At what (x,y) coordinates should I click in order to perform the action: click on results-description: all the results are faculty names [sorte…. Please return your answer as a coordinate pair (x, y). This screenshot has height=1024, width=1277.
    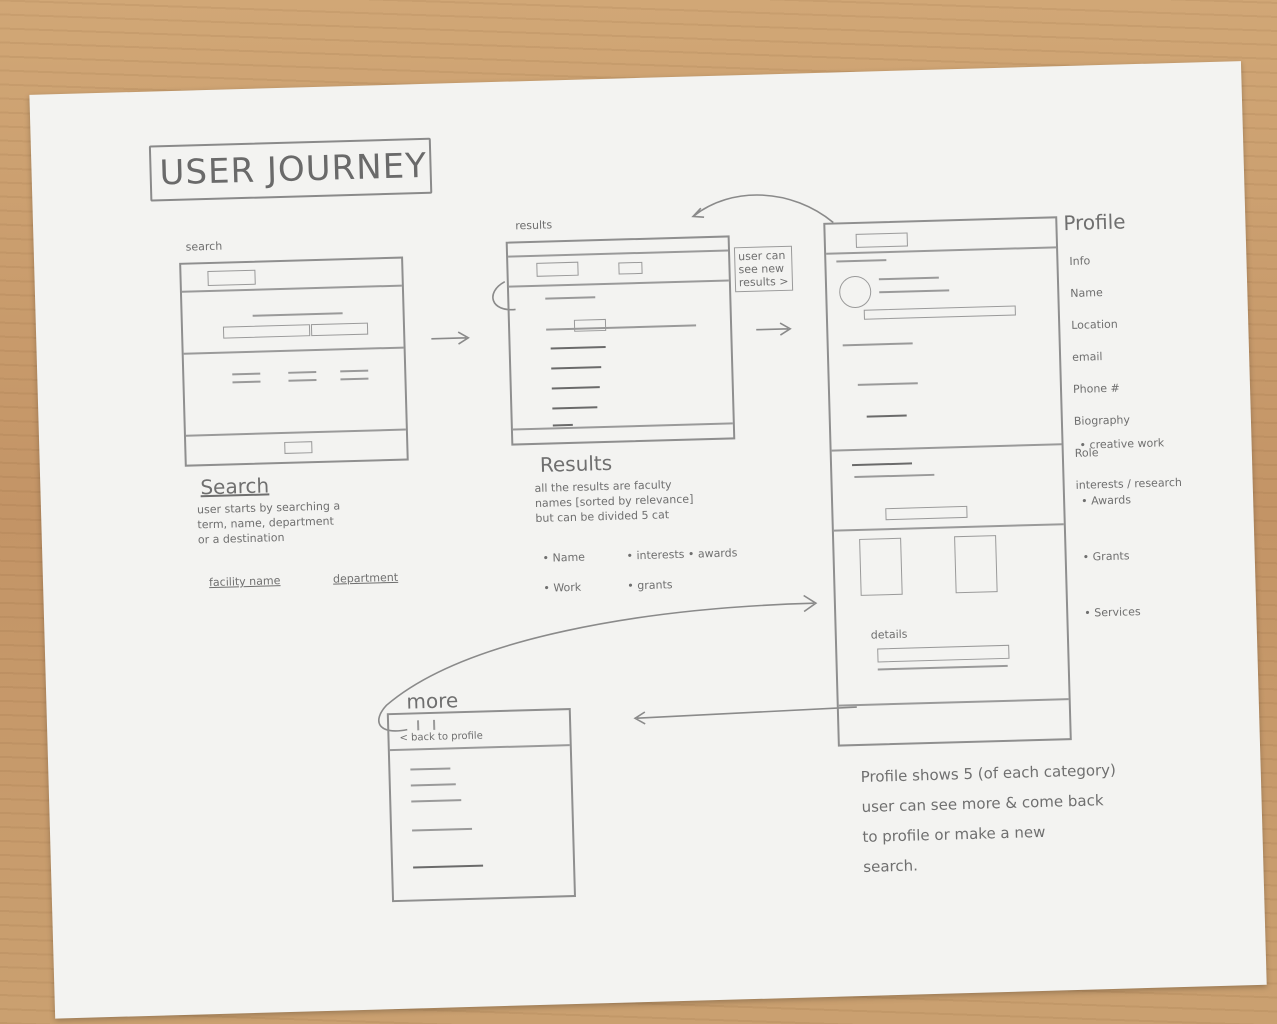
    Looking at the image, I should click on (614, 501).